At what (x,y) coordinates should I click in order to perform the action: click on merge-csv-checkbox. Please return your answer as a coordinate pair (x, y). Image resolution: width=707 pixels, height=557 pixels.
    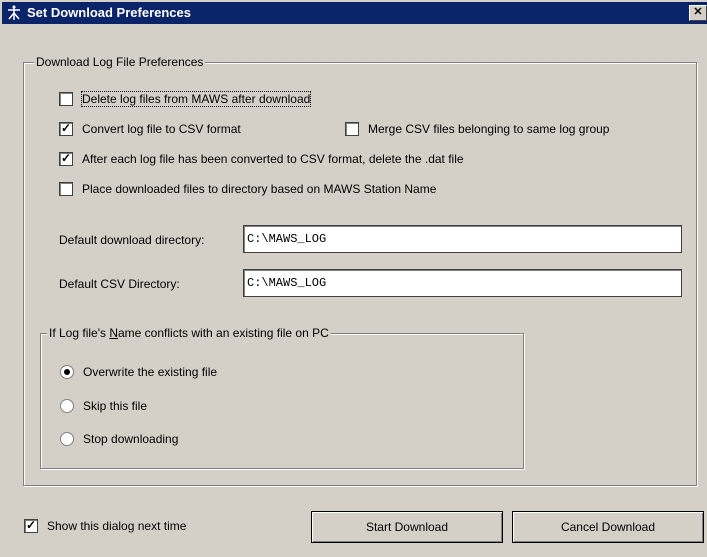
    Looking at the image, I should click on (352, 129).